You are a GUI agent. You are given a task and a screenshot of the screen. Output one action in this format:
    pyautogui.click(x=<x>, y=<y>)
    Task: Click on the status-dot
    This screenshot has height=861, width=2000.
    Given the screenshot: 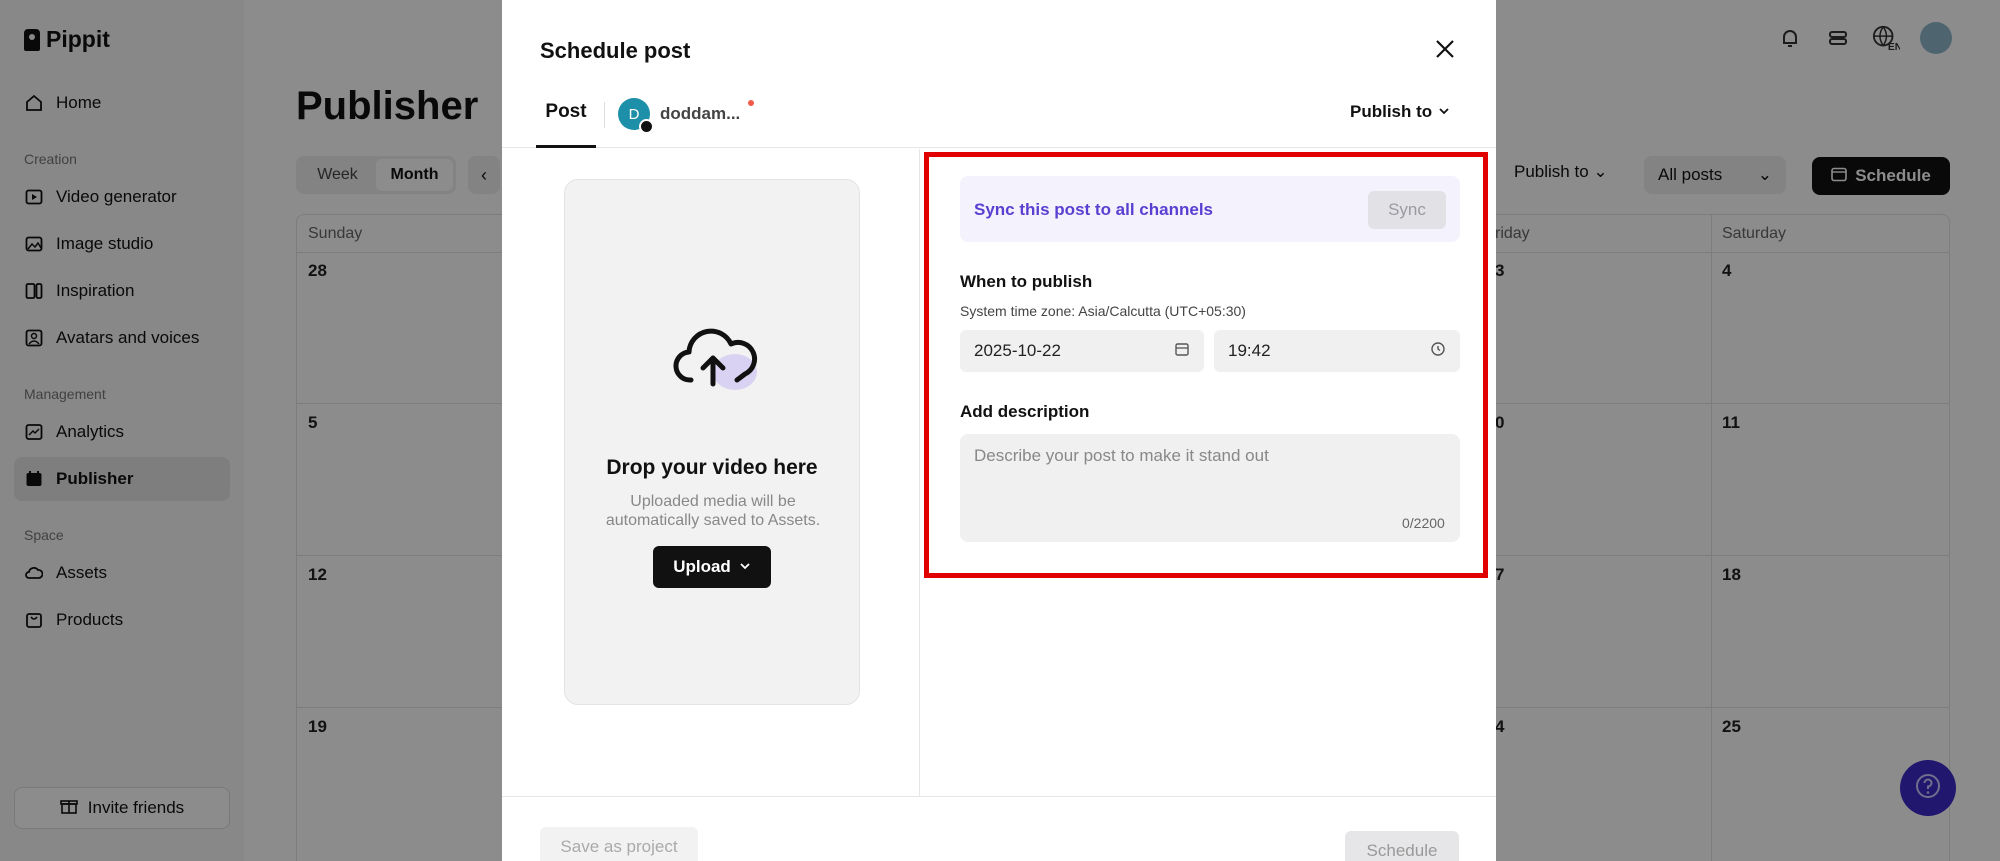 What is the action you would take?
    pyautogui.click(x=751, y=103)
    